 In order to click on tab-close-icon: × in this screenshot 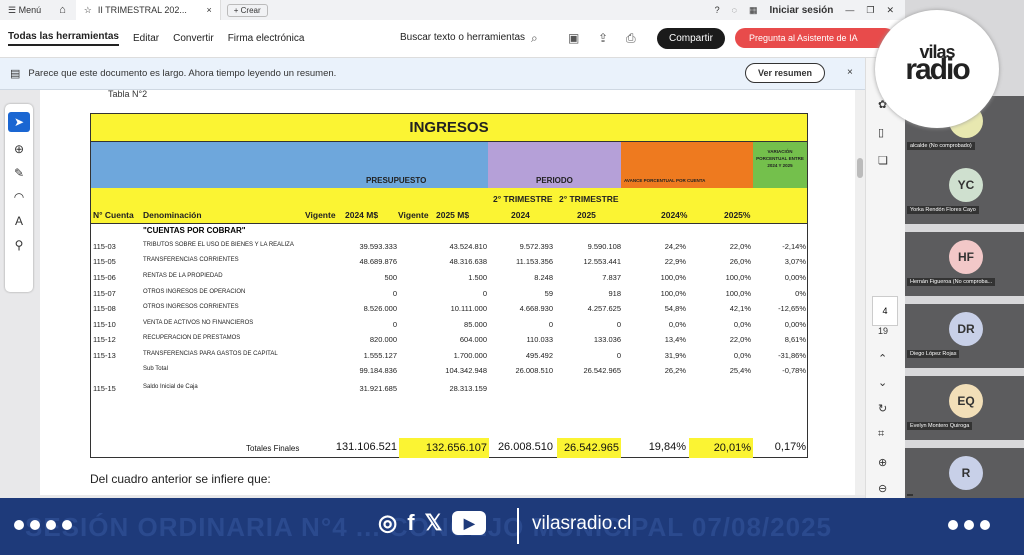, I will do `click(208, 10)`.